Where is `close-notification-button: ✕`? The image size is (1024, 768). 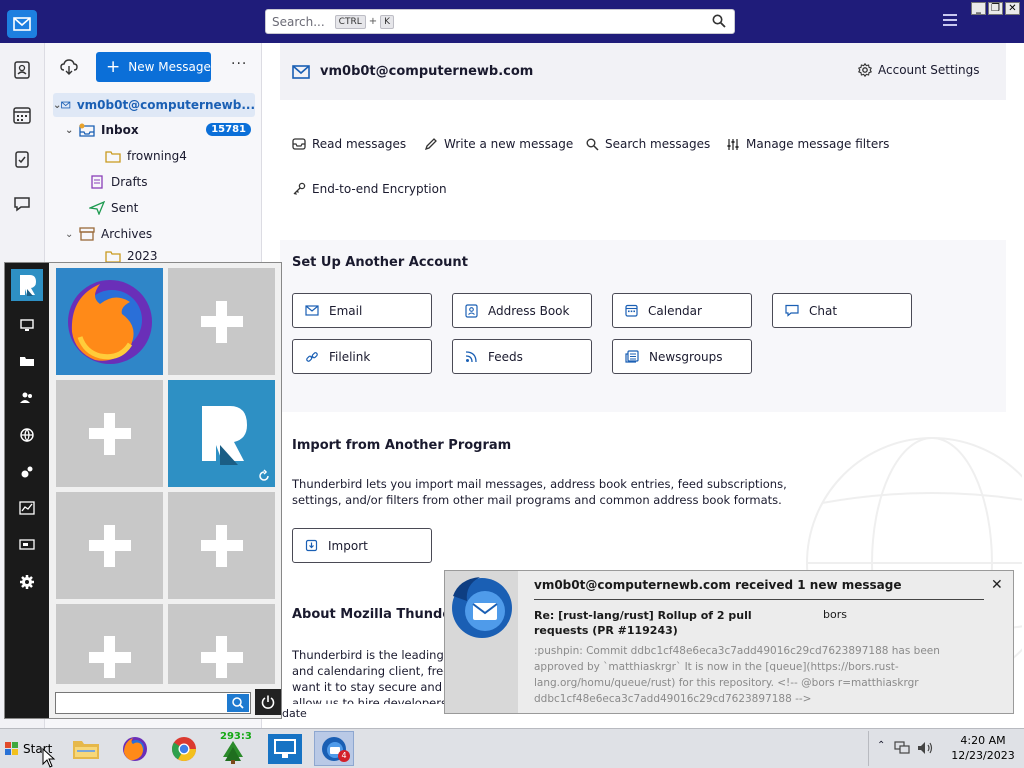 close-notification-button: ✕ is located at coordinates (997, 585).